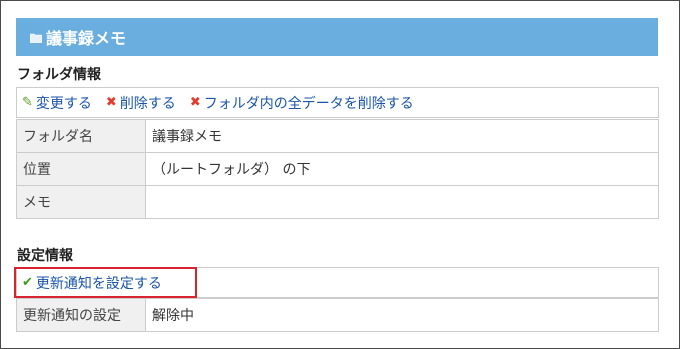 The height and width of the screenshot is (349, 680). I want to click on update-notification-label: 更新通知の設定, so click(81, 315).